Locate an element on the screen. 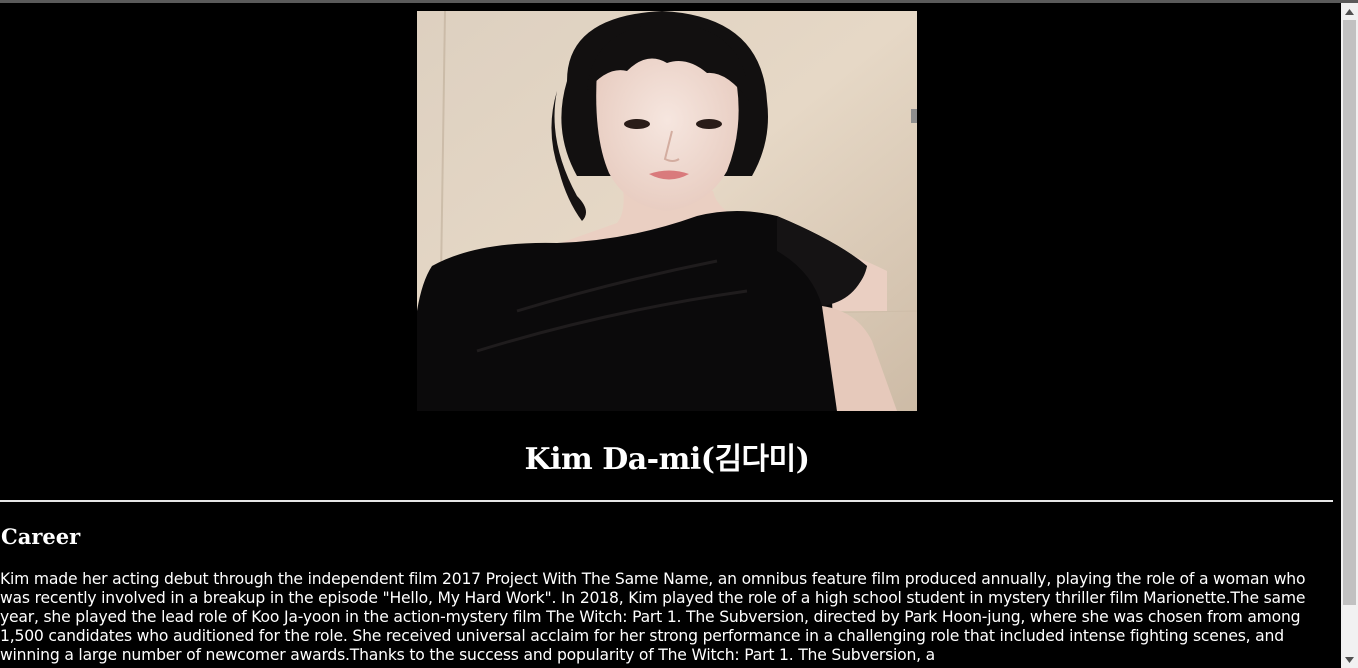  vertical-scrollbar is located at coordinates (1349, 335).